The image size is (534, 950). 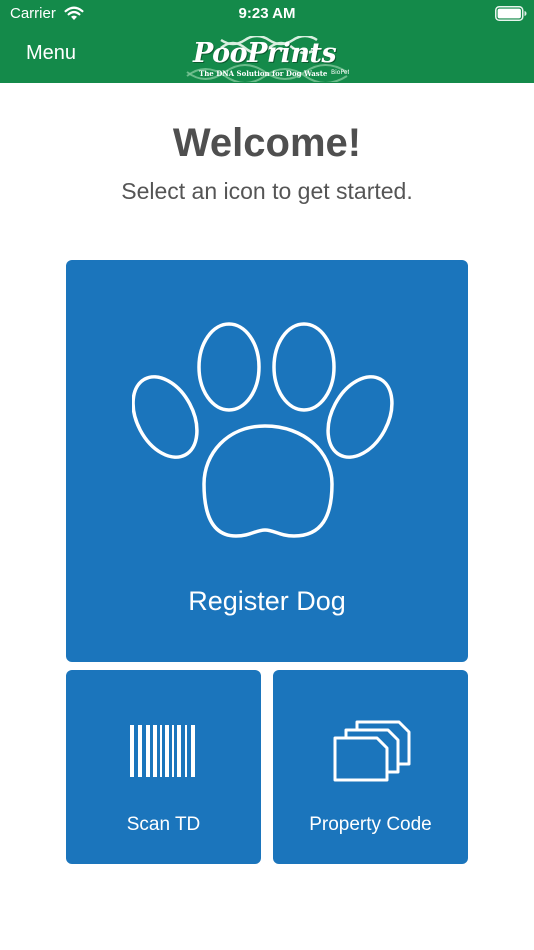 What do you see at coordinates (267, 601) in the screenshot?
I see `register-dog-label: Register Dog` at bounding box center [267, 601].